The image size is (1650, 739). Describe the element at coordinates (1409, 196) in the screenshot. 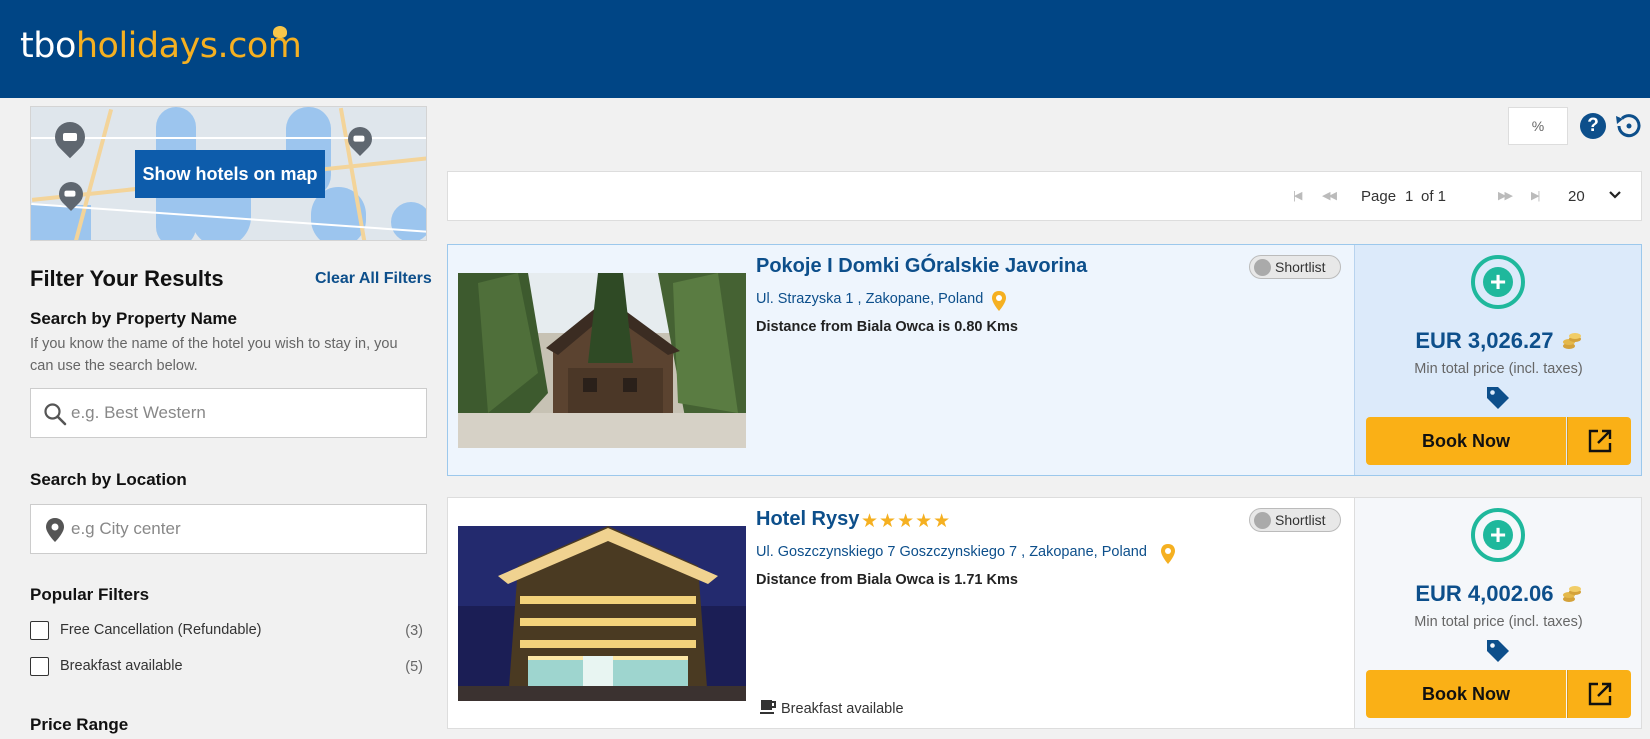

I see `page-number: 1` at that location.